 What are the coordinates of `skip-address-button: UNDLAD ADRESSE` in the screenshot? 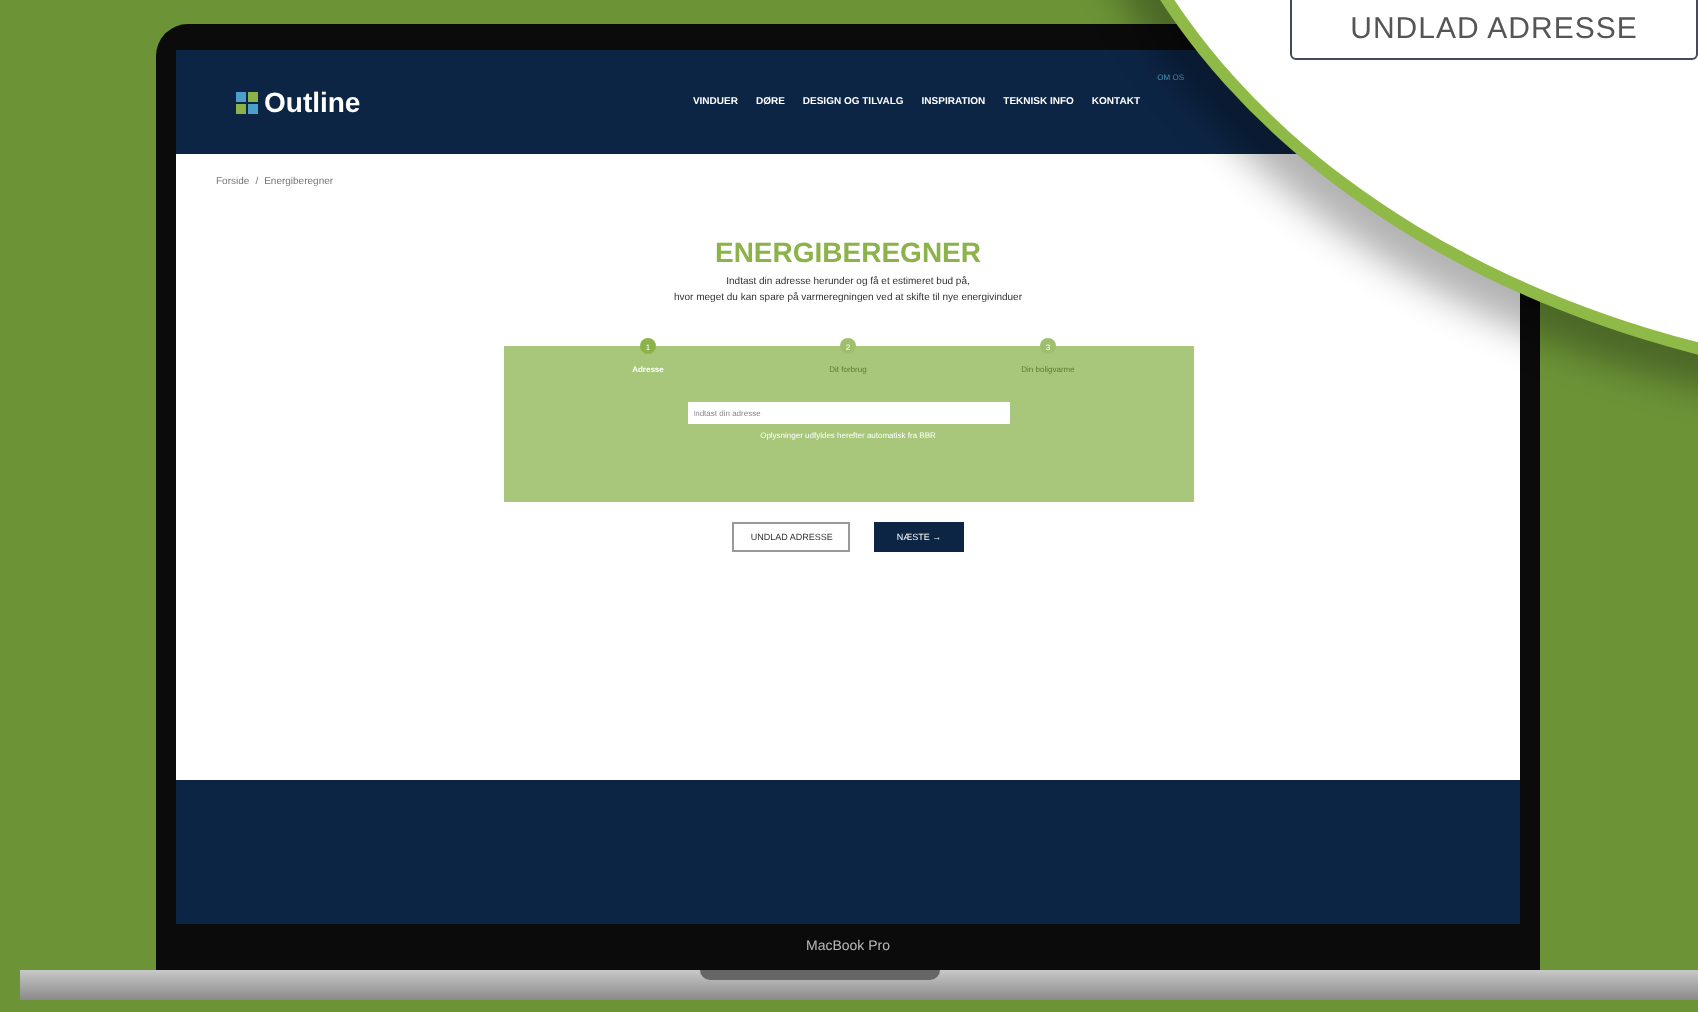 It's located at (1494, 30).